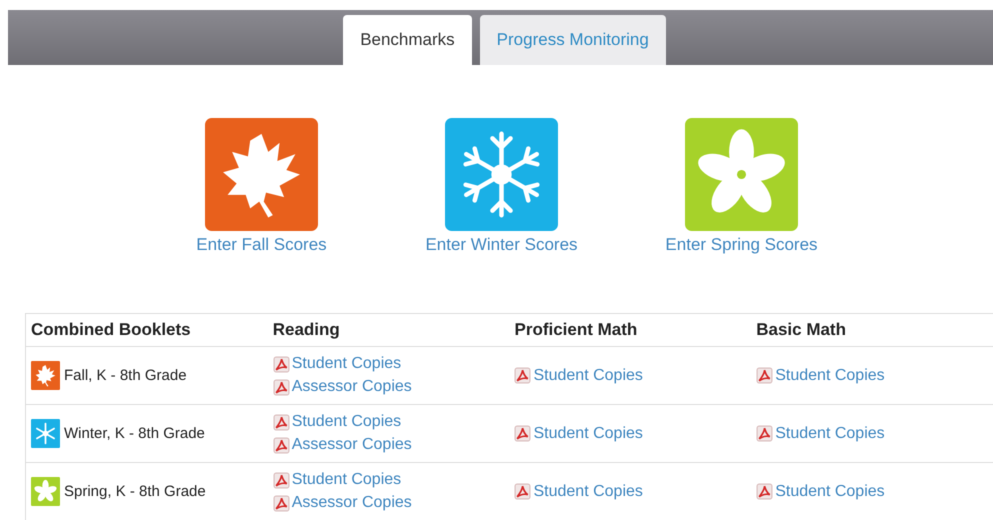 The height and width of the screenshot is (520, 993). I want to click on column-header: Reading, so click(389, 330).